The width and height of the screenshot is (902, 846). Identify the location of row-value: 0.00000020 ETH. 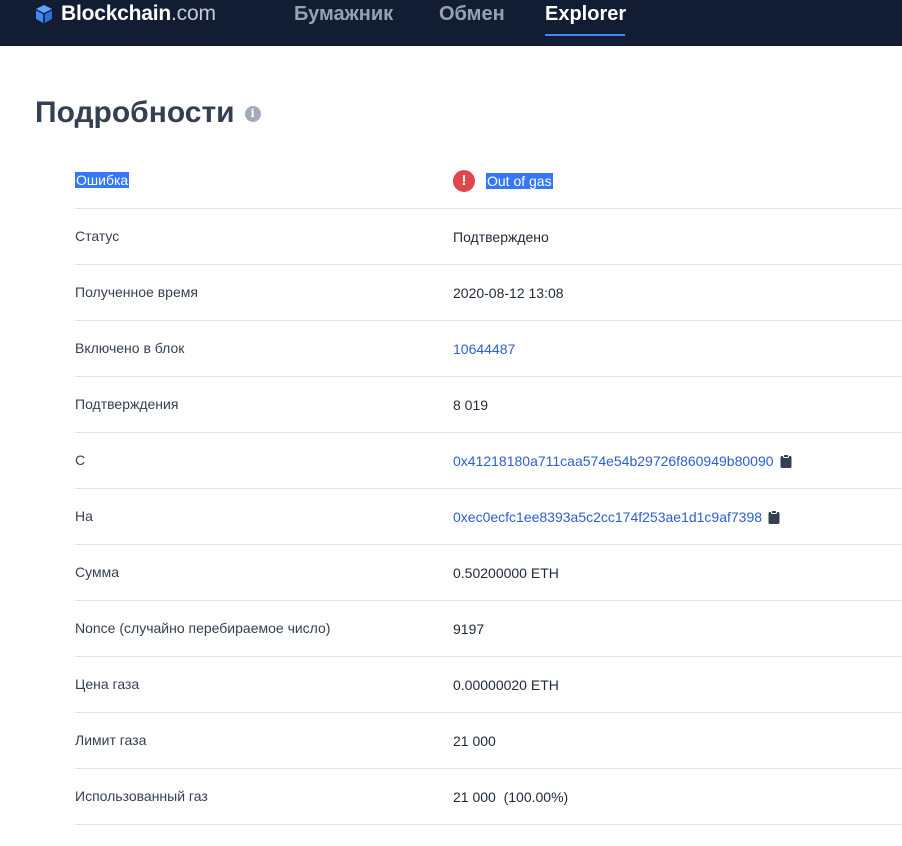
(506, 684).